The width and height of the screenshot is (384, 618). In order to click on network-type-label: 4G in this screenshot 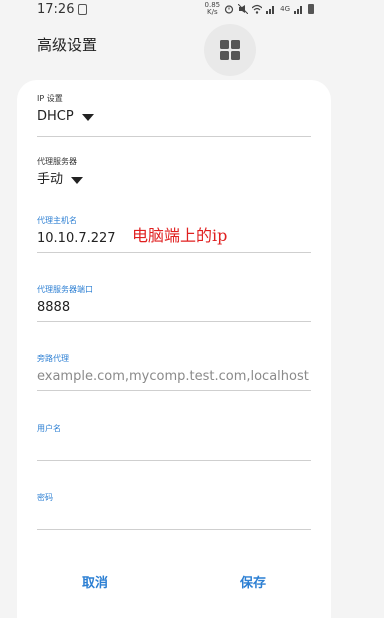, I will do `click(285, 9)`.